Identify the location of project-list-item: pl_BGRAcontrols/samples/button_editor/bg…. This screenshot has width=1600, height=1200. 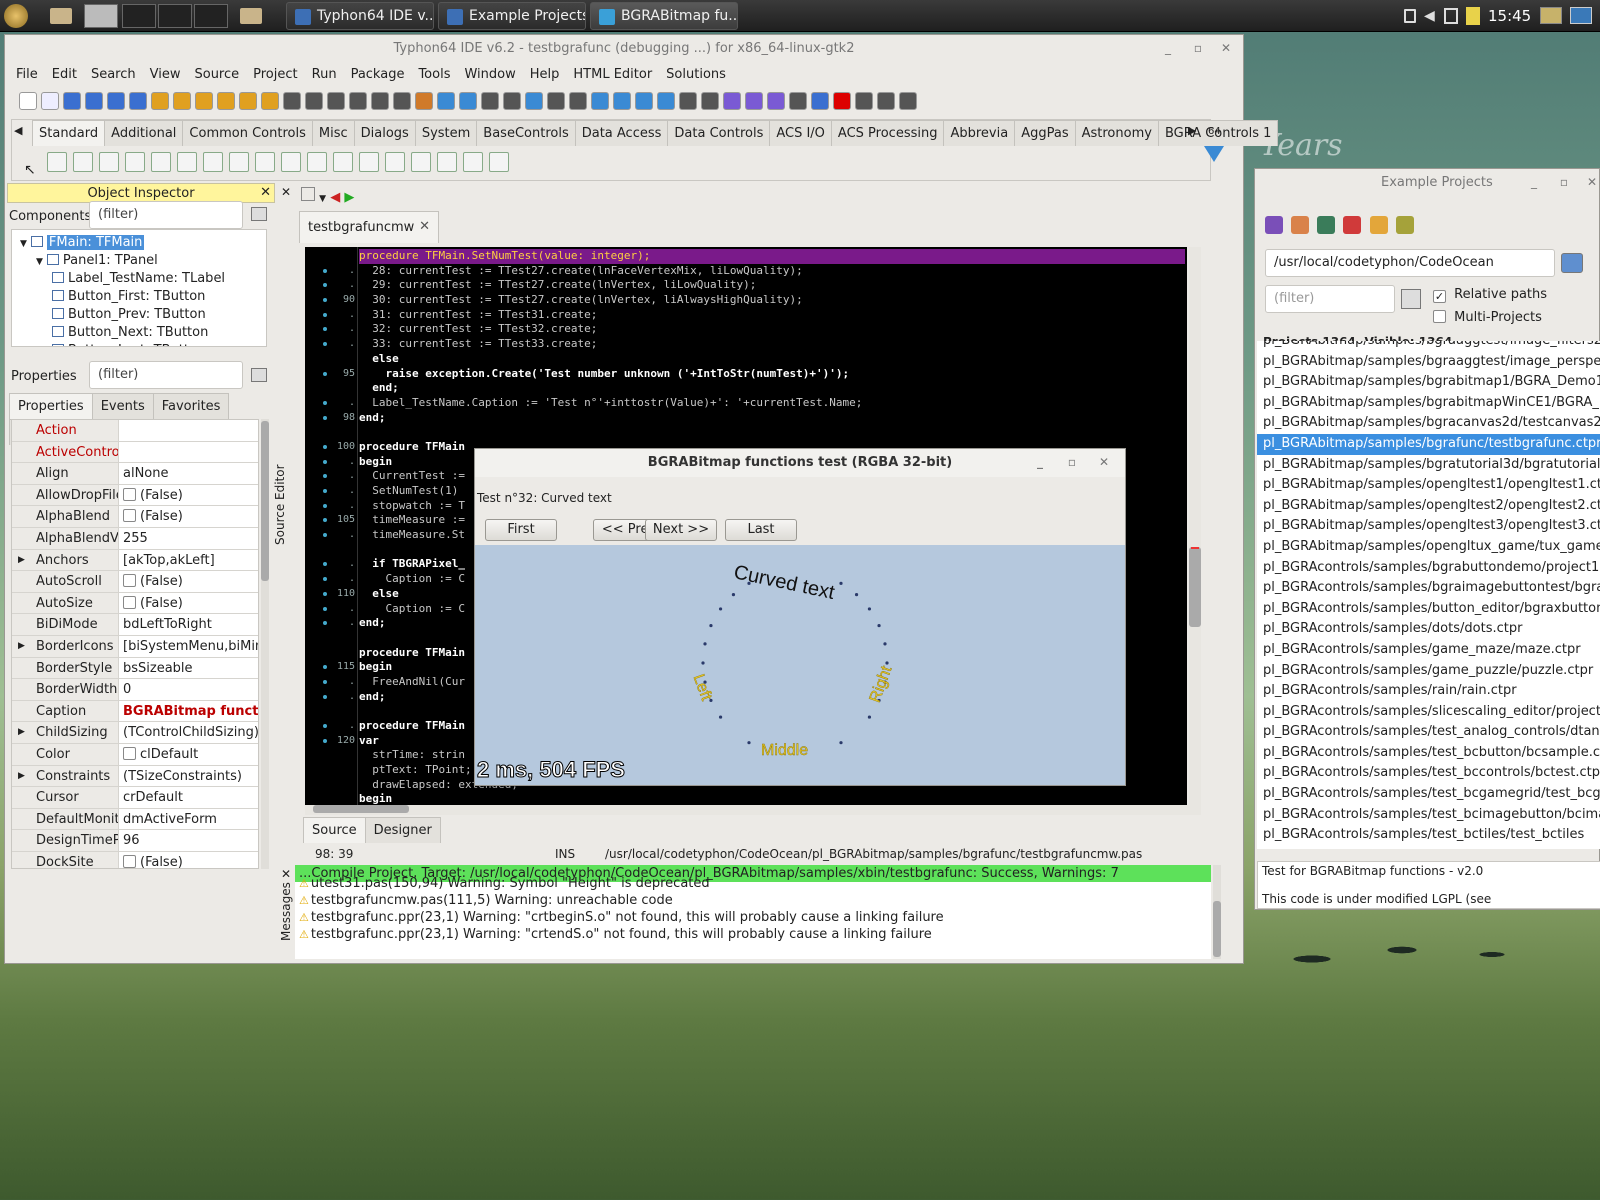
(1428, 609).